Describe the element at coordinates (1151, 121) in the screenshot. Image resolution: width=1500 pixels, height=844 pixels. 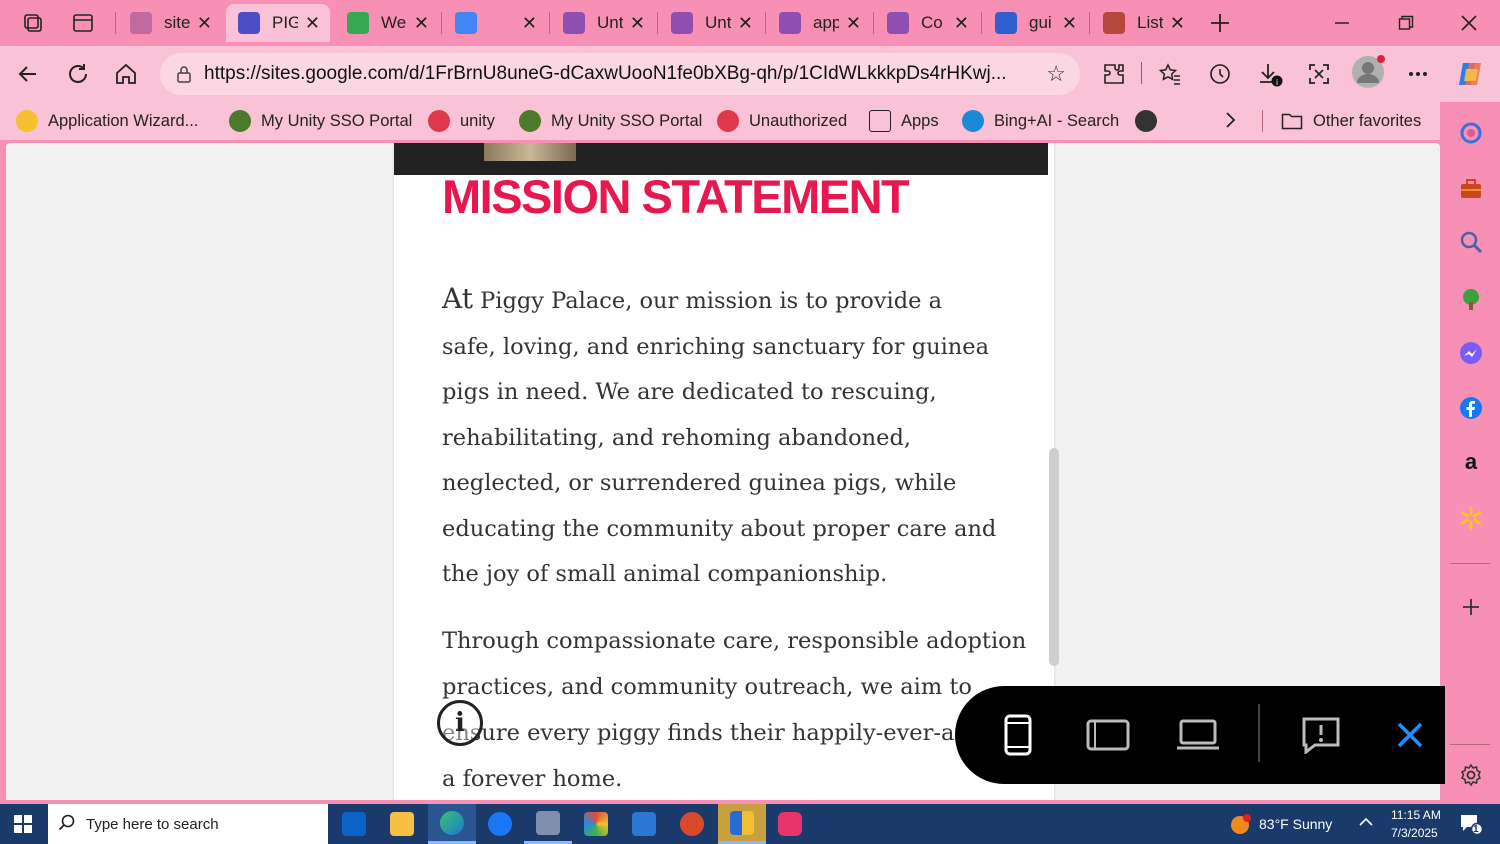
I see `bookmark-item` at that location.